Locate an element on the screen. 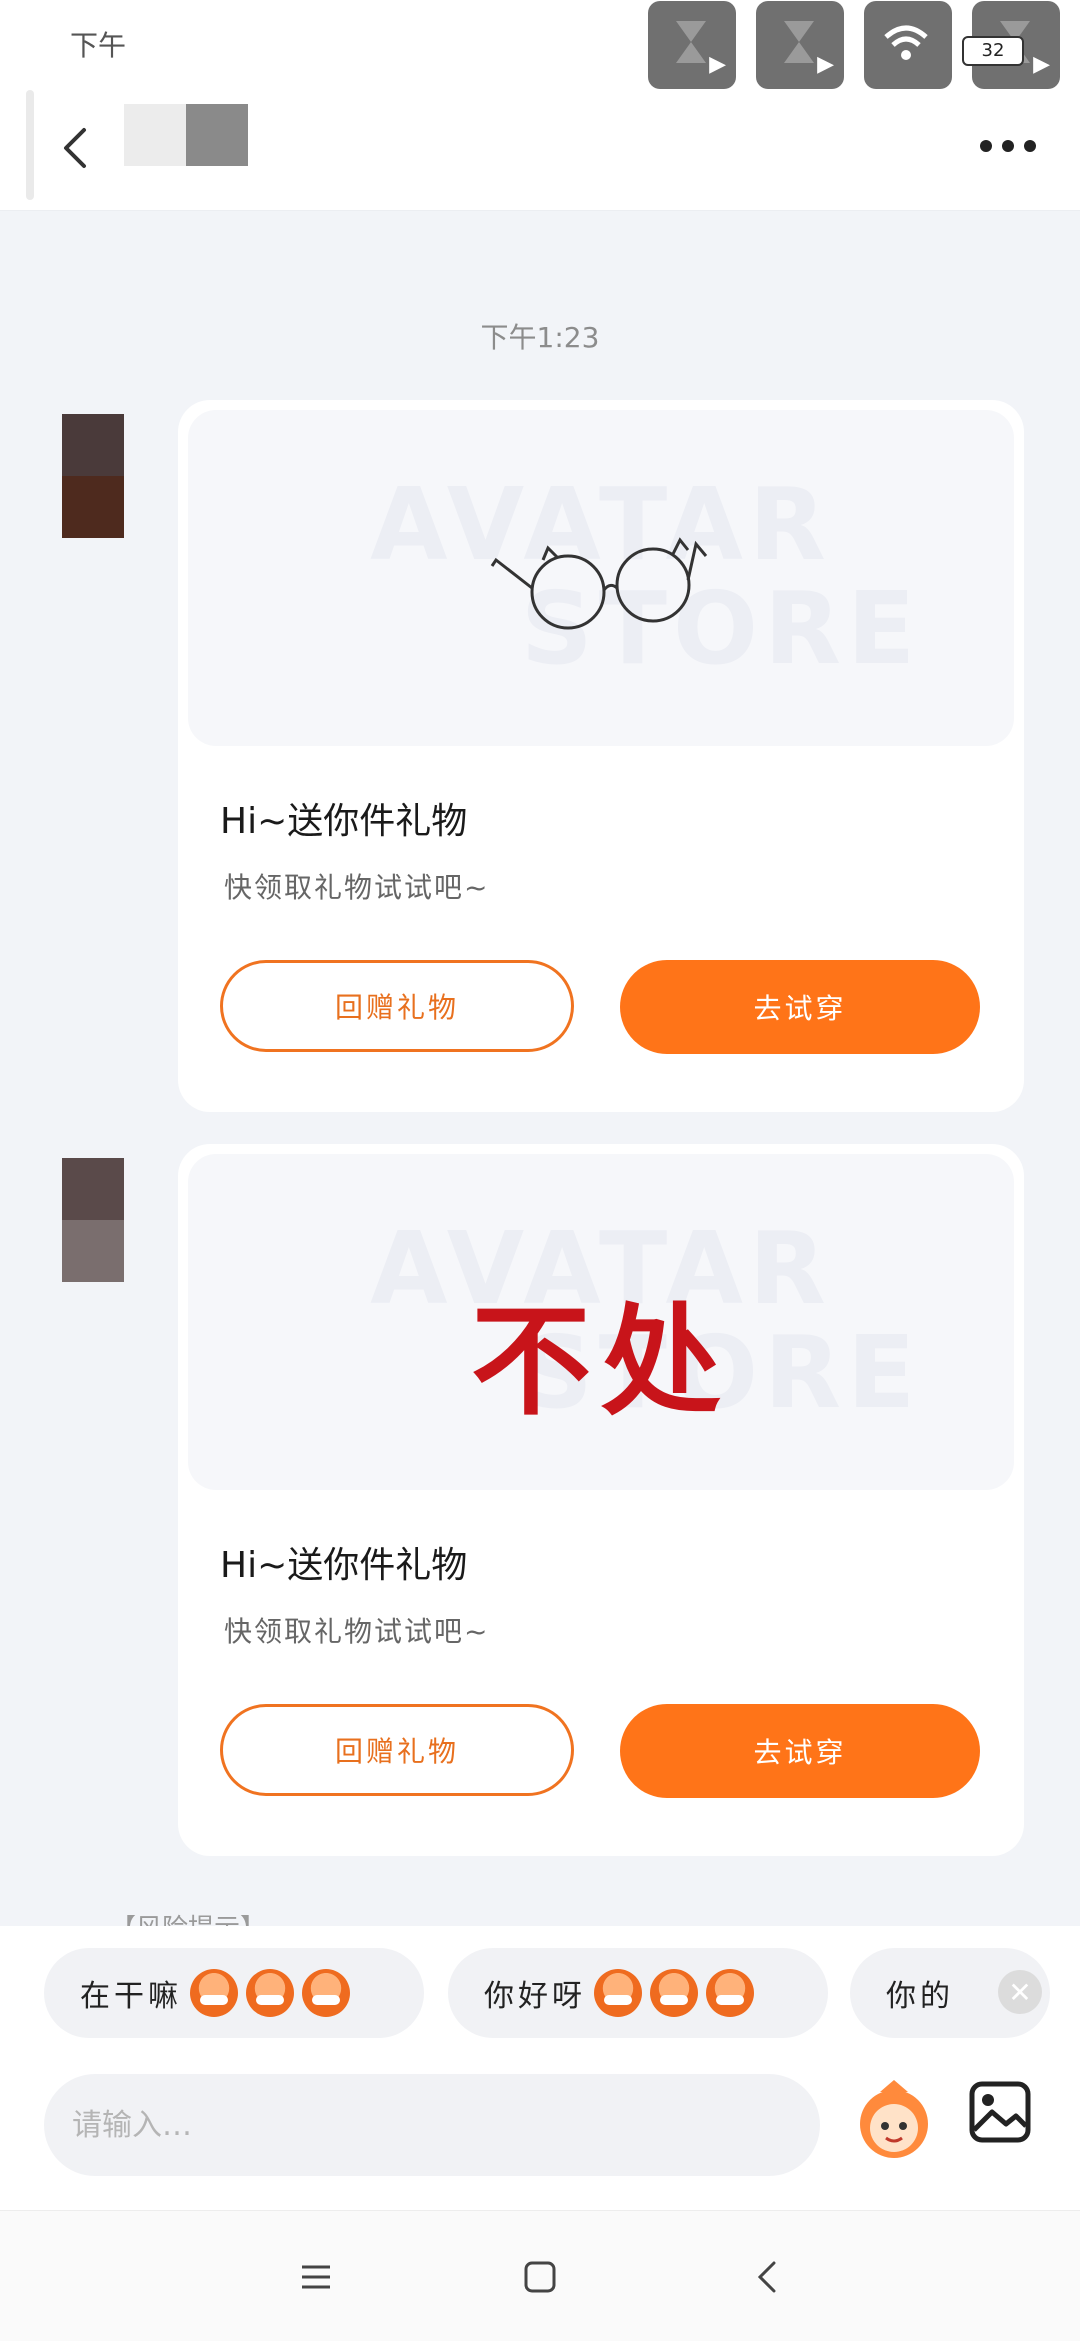 Image resolution: width=1080 pixels, height=2341 pixels. gift-image: AVATAR STORE 不处 is located at coordinates (601, 1322).